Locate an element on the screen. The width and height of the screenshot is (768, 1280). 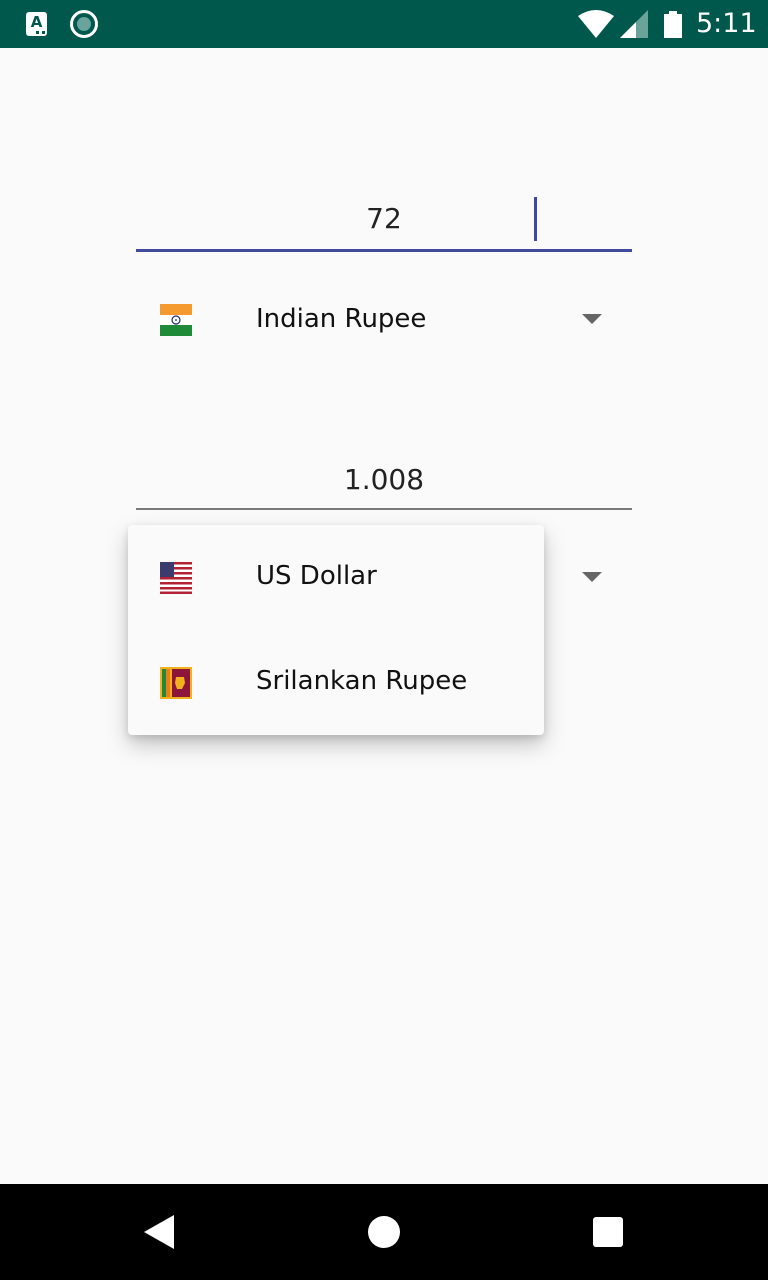
circle-status-icon is located at coordinates (84, 24).